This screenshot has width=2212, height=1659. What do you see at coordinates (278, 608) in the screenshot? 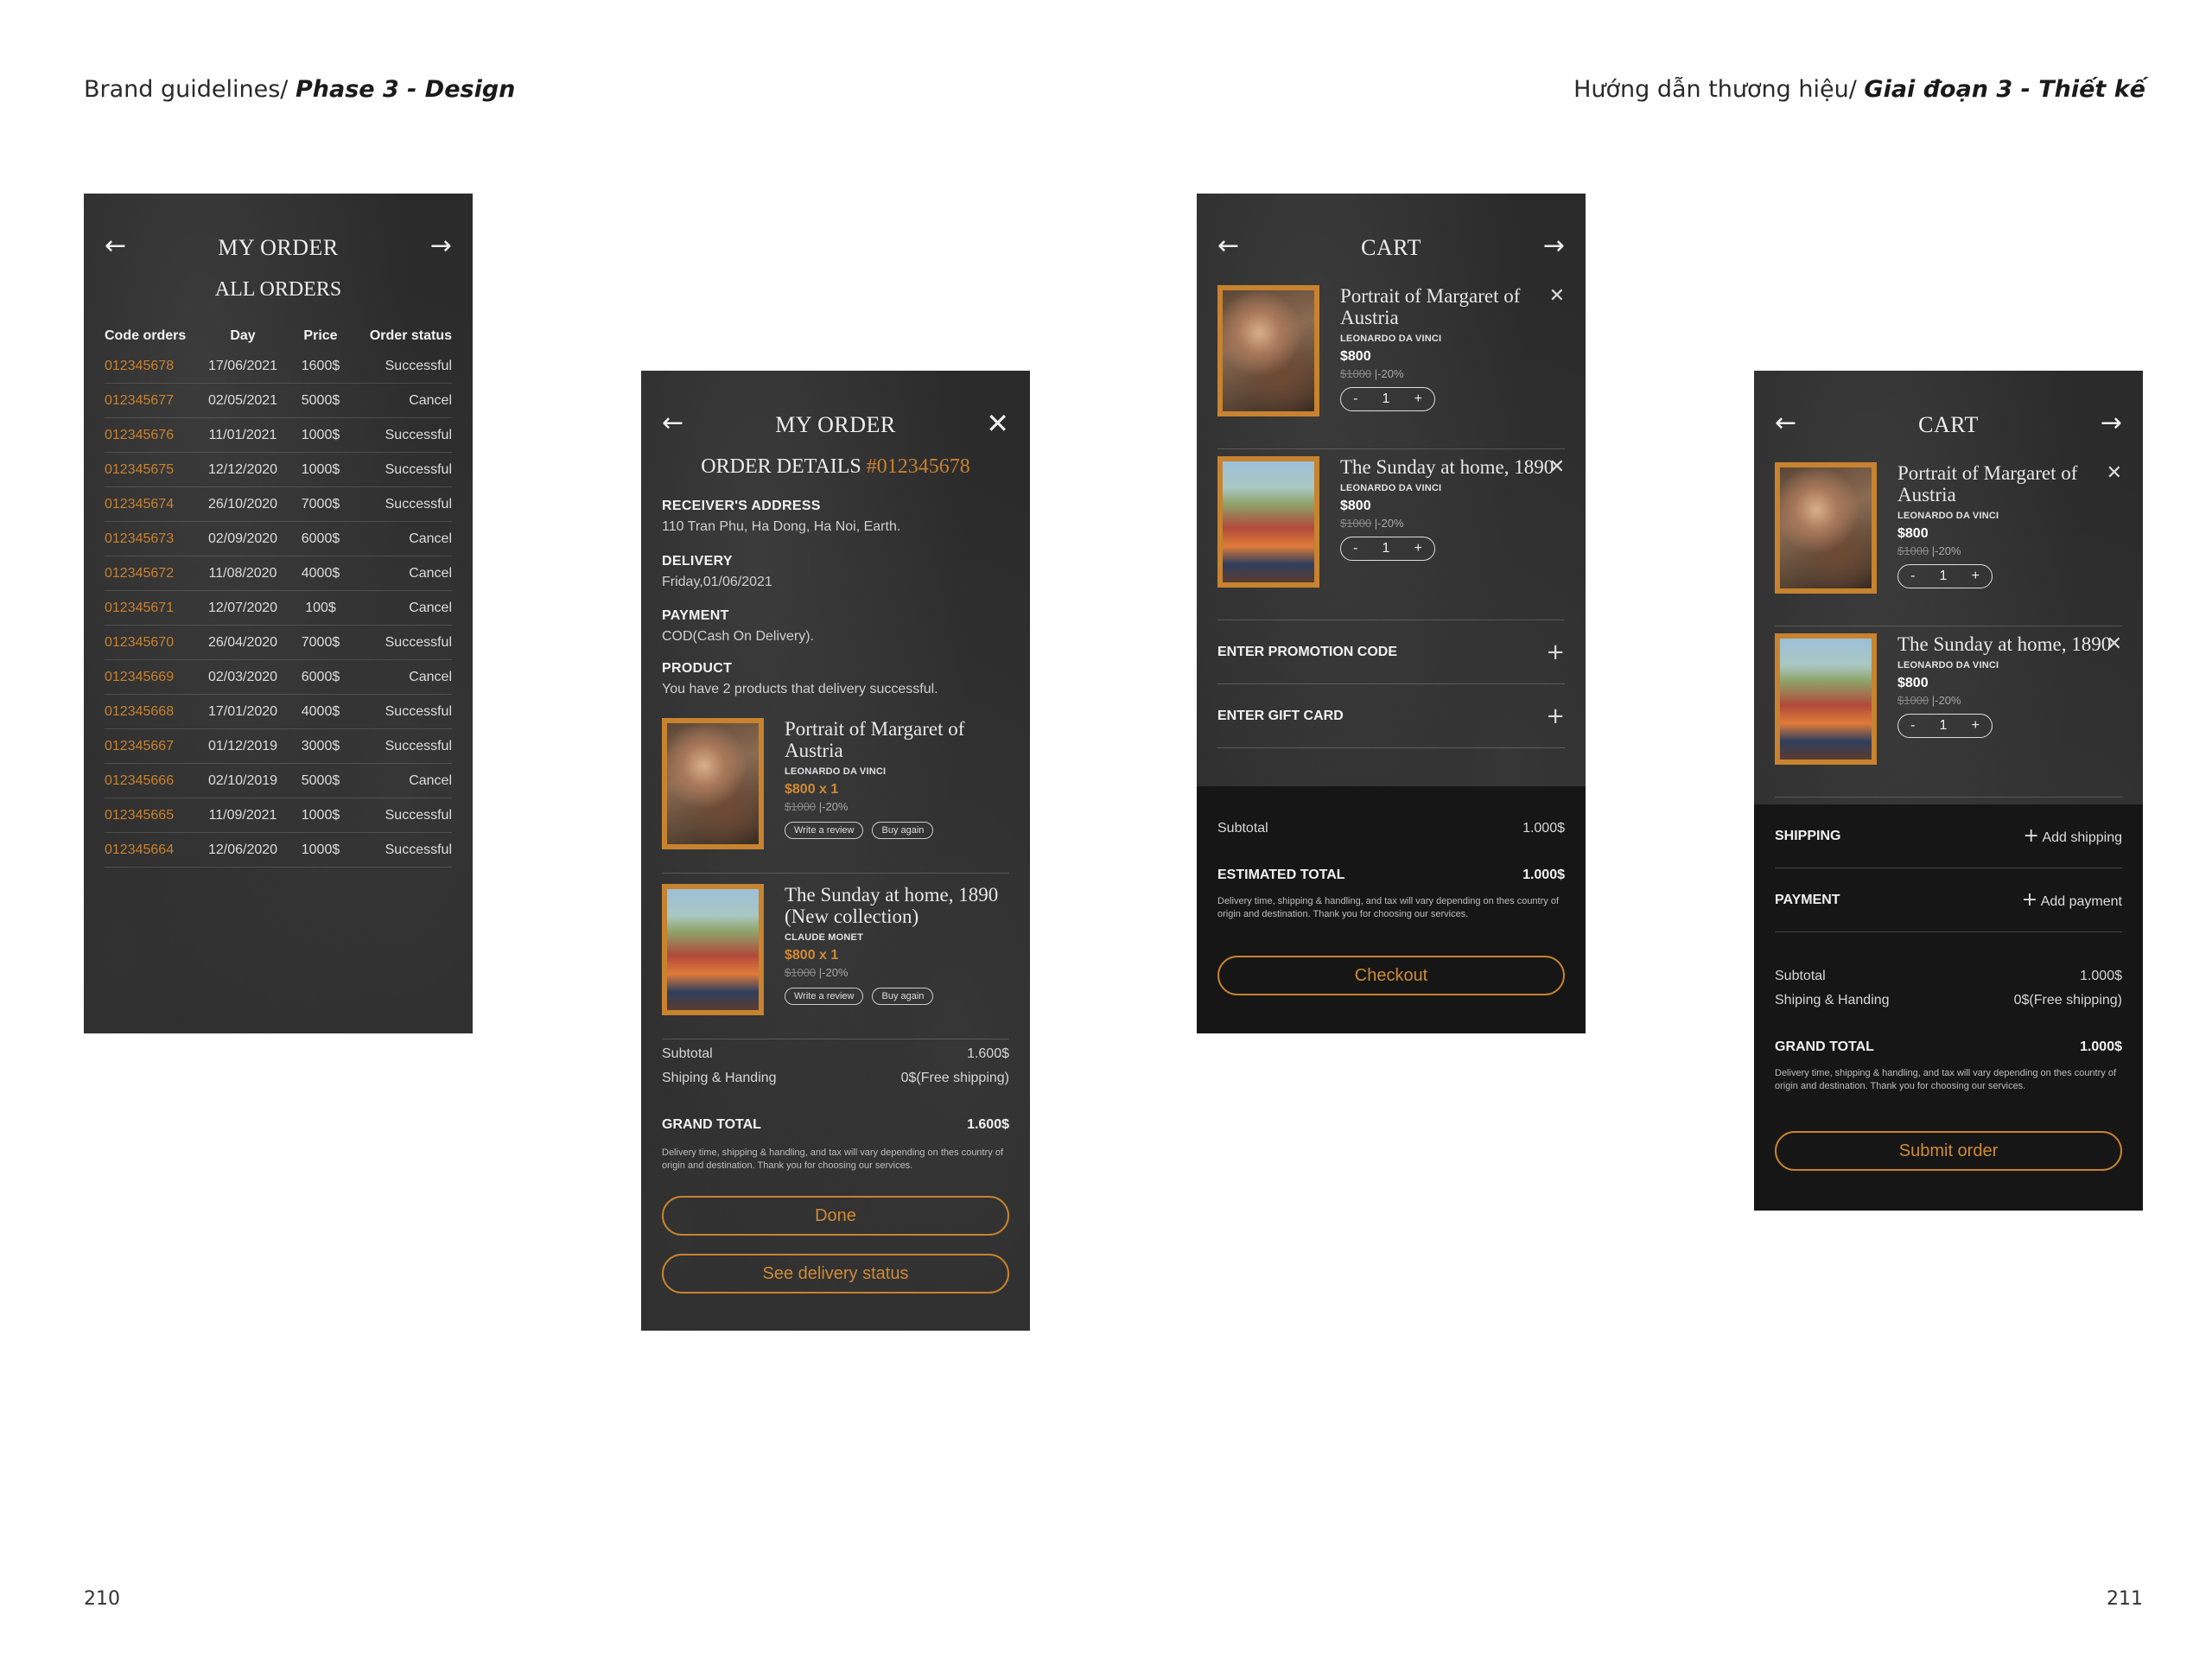
I see `table-row: 012345671 12/07/2020 100$ Cancel` at bounding box center [278, 608].